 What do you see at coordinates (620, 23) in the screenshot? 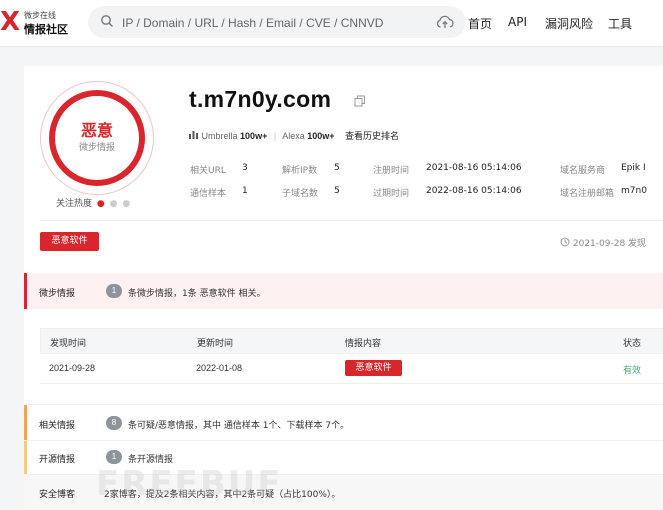
I see `nav-tools: 工具` at bounding box center [620, 23].